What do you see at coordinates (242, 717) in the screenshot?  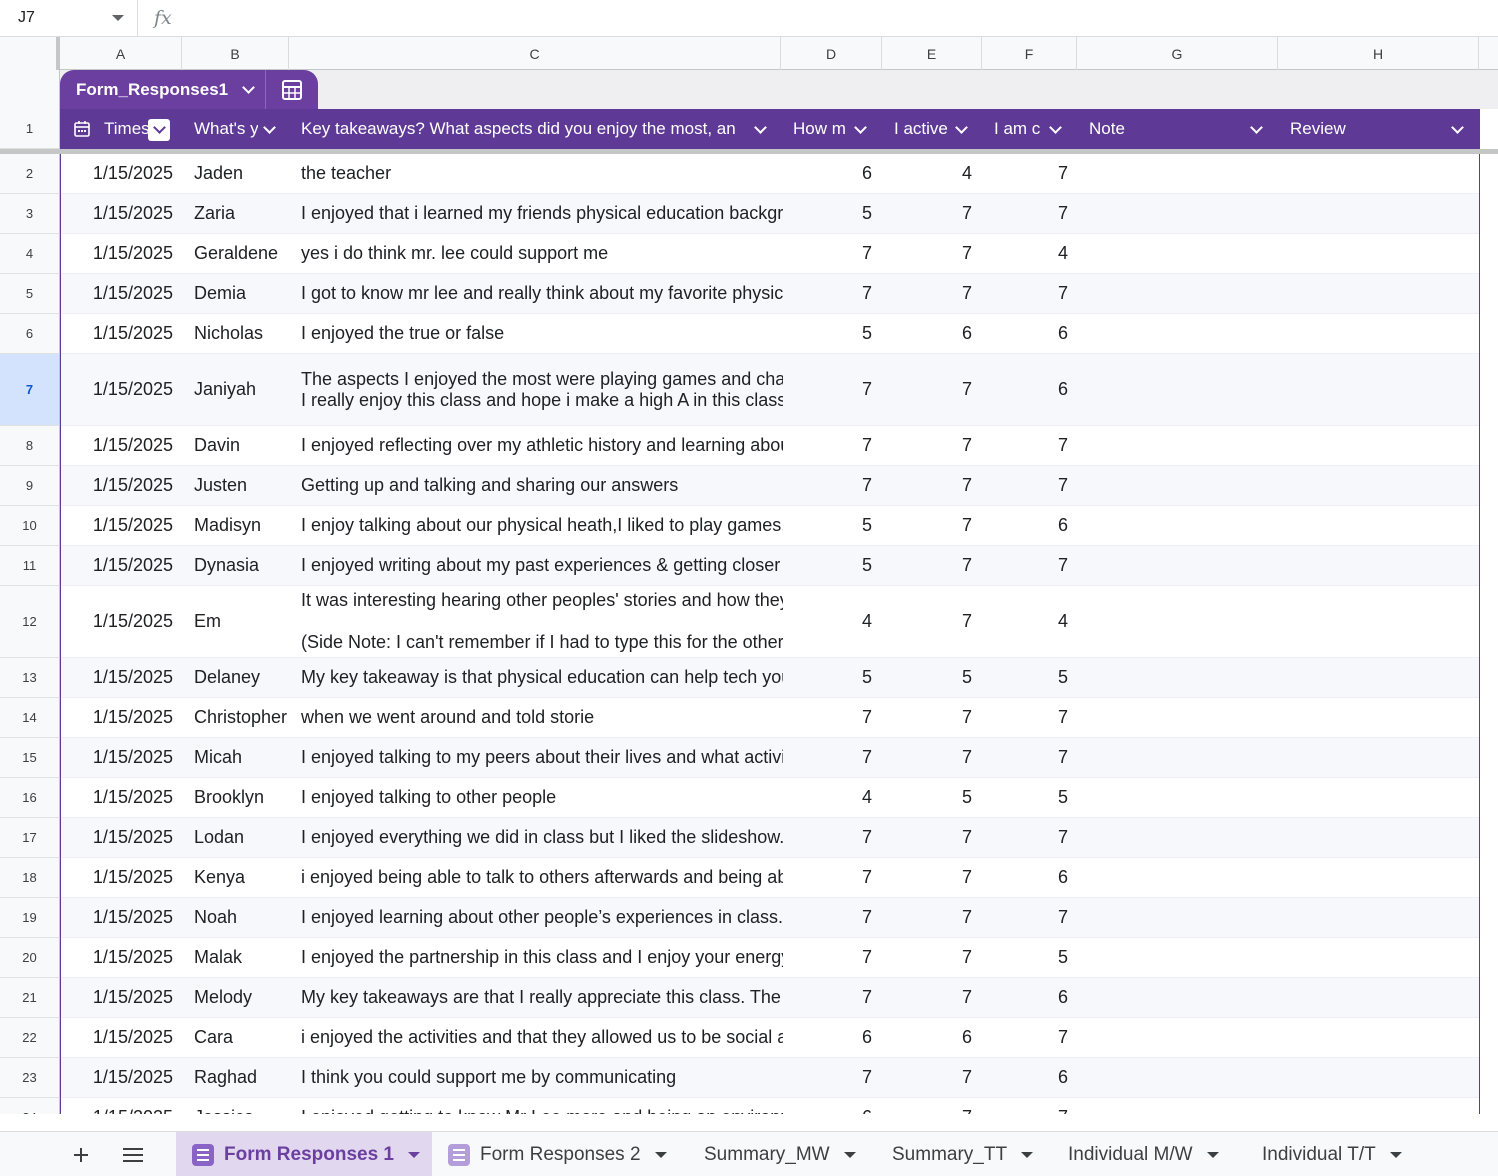 I see `cell-name: Christopher` at bounding box center [242, 717].